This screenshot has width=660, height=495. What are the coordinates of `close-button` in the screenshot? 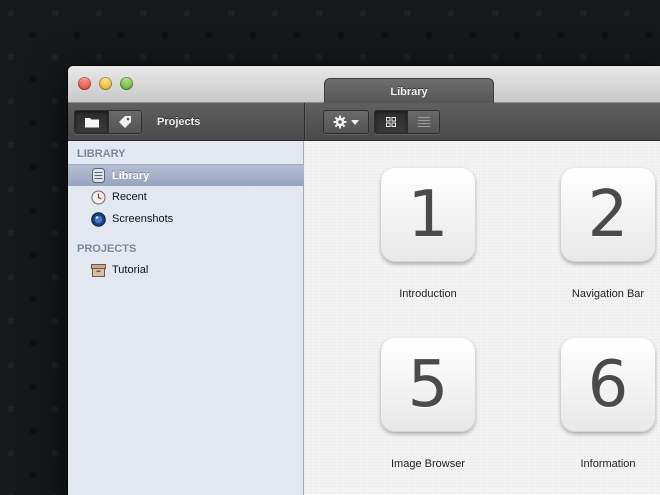 It's located at (84, 83).